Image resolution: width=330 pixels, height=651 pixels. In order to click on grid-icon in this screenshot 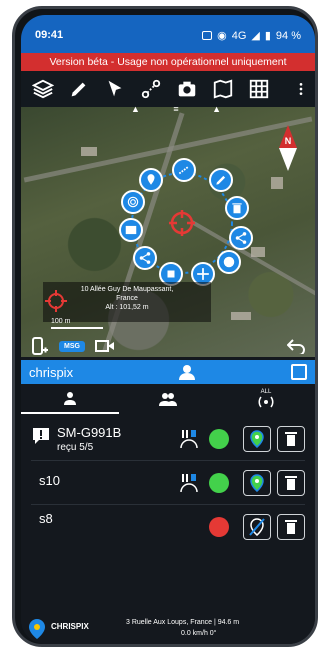, I will do `click(259, 89)`.